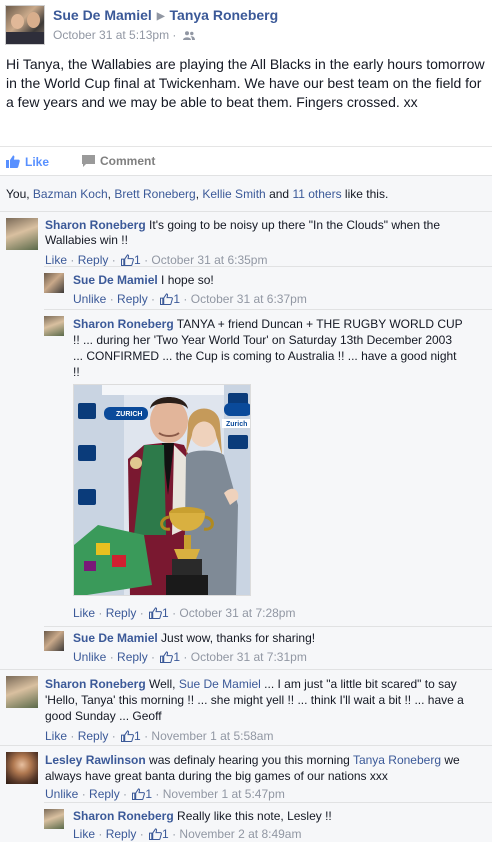 This screenshot has height=842, width=492. I want to click on post-author-link: Sue De Mamiel, so click(102, 15).